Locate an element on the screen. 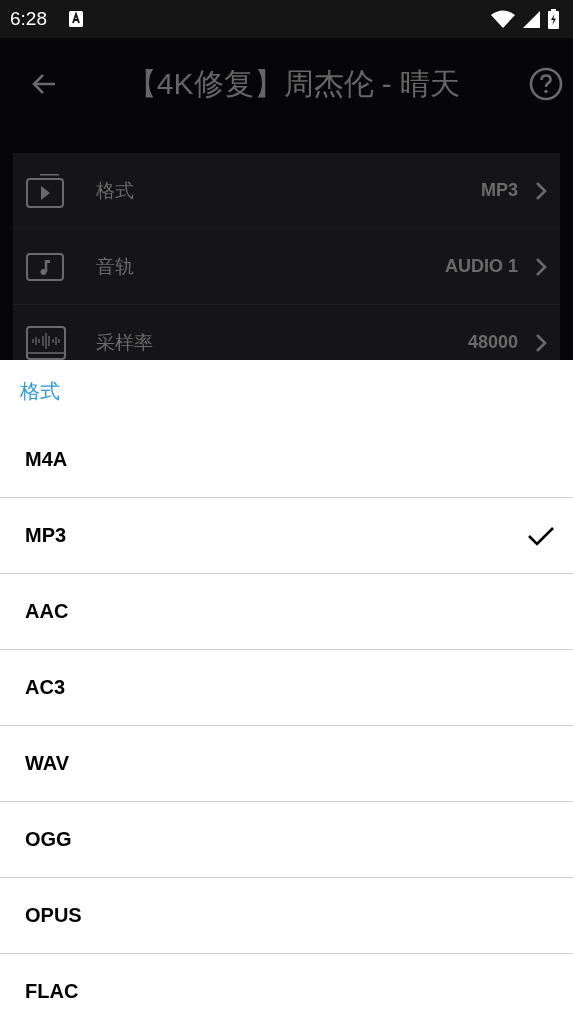 The image size is (573, 1018). page-title: 【4K修复】周杰伦 - 晴天 is located at coordinates (293, 83).